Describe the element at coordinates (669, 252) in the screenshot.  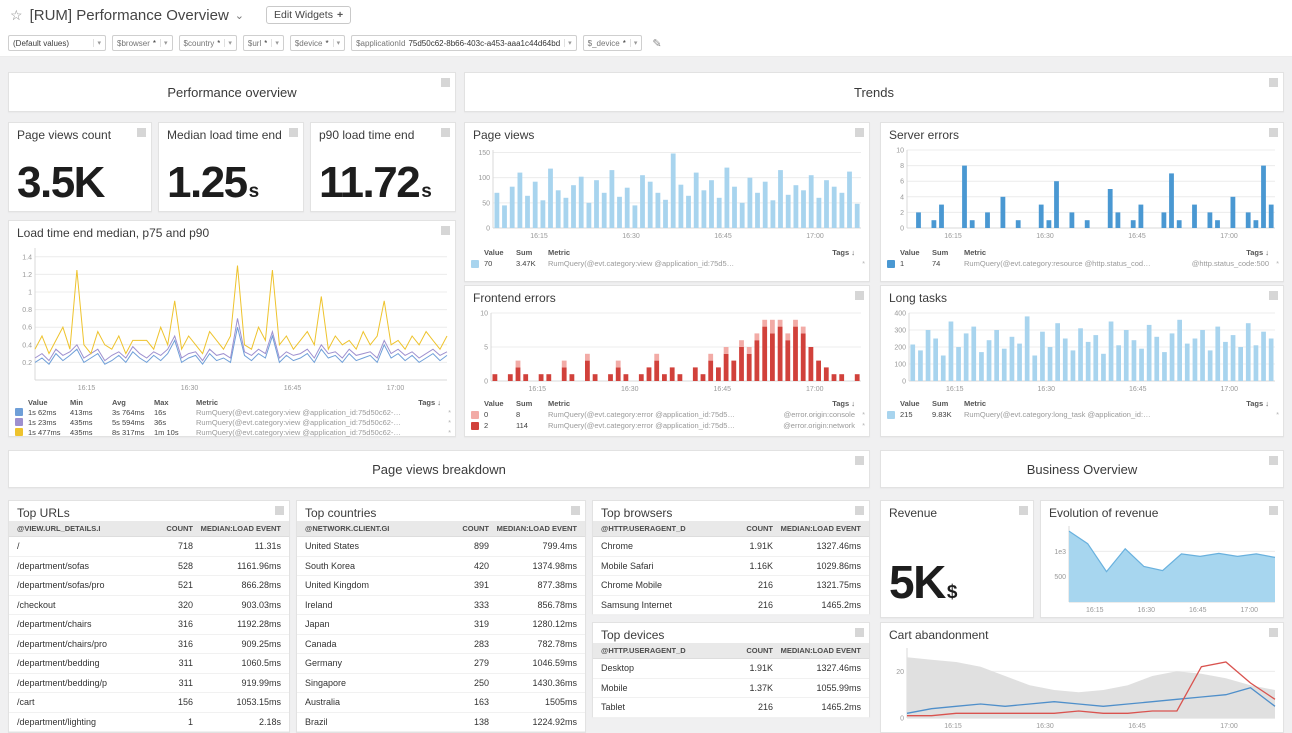
I see `legend-header: Value Sum Metric Tags ↓` at that location.